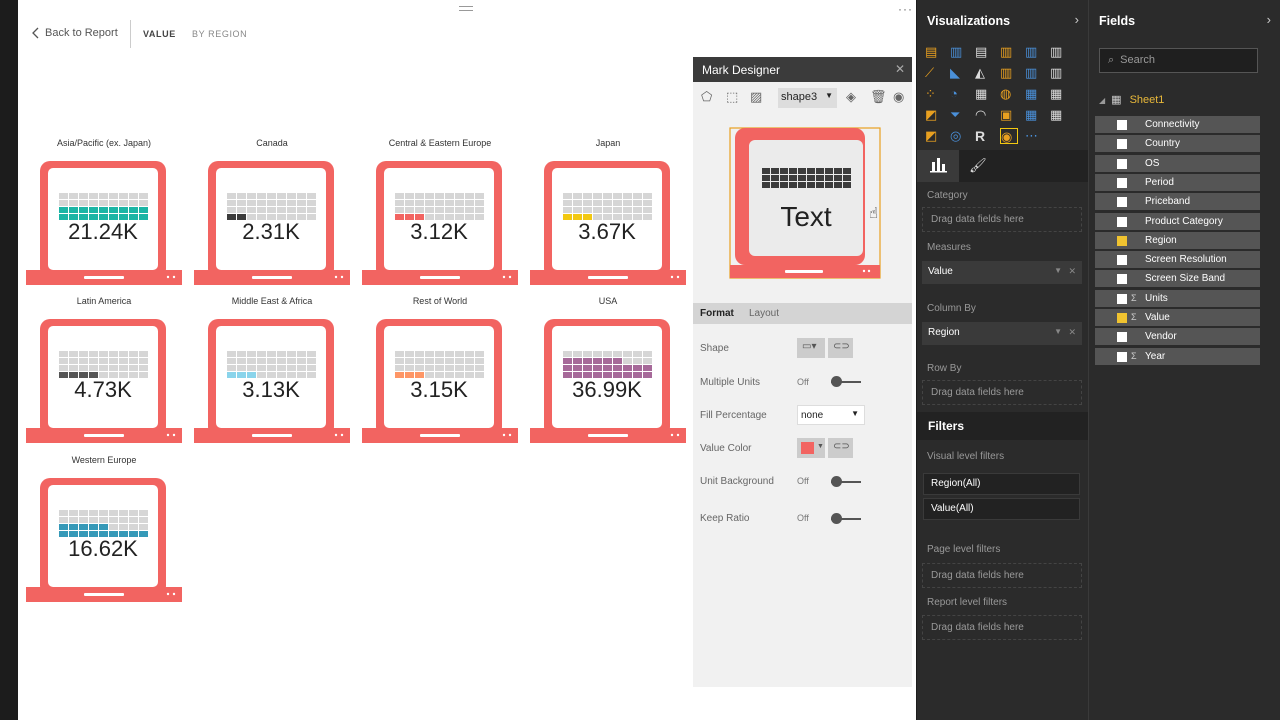 This screenshot has width=1280, height=720. What do you see at coordinates (608, 376) in the screenshot?
I see `region-tile: USA 36.99K` at bounding box center [608, 376].